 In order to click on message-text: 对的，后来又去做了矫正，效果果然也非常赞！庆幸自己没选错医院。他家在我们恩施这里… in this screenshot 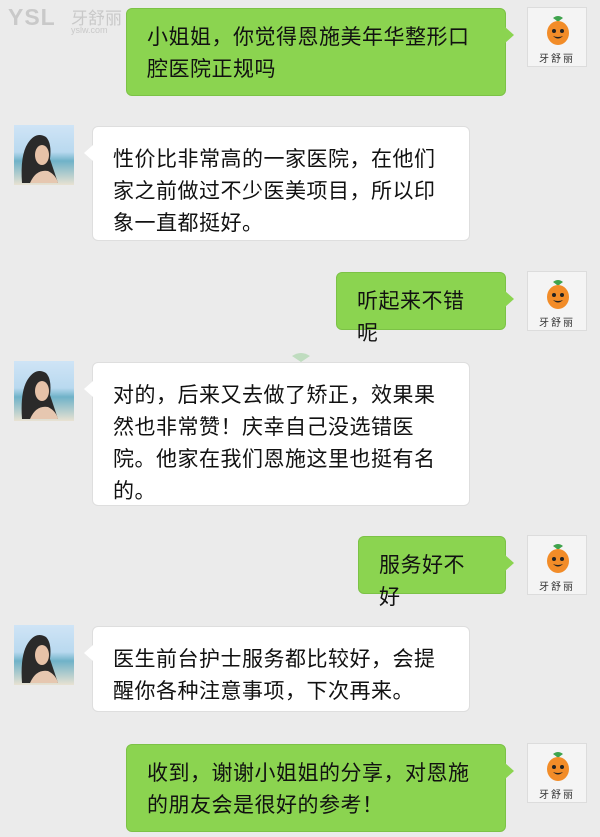, I will do `click(274, 443)`.